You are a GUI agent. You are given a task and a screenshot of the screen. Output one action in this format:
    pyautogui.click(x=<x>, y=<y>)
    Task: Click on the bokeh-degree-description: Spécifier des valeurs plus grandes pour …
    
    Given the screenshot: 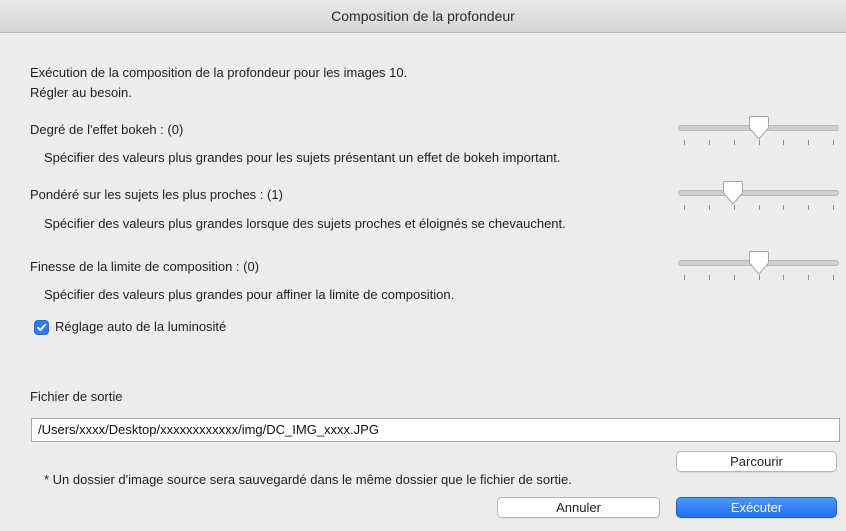 What is the action you would take?
    pyautogui.click(x=302, y=157)
    